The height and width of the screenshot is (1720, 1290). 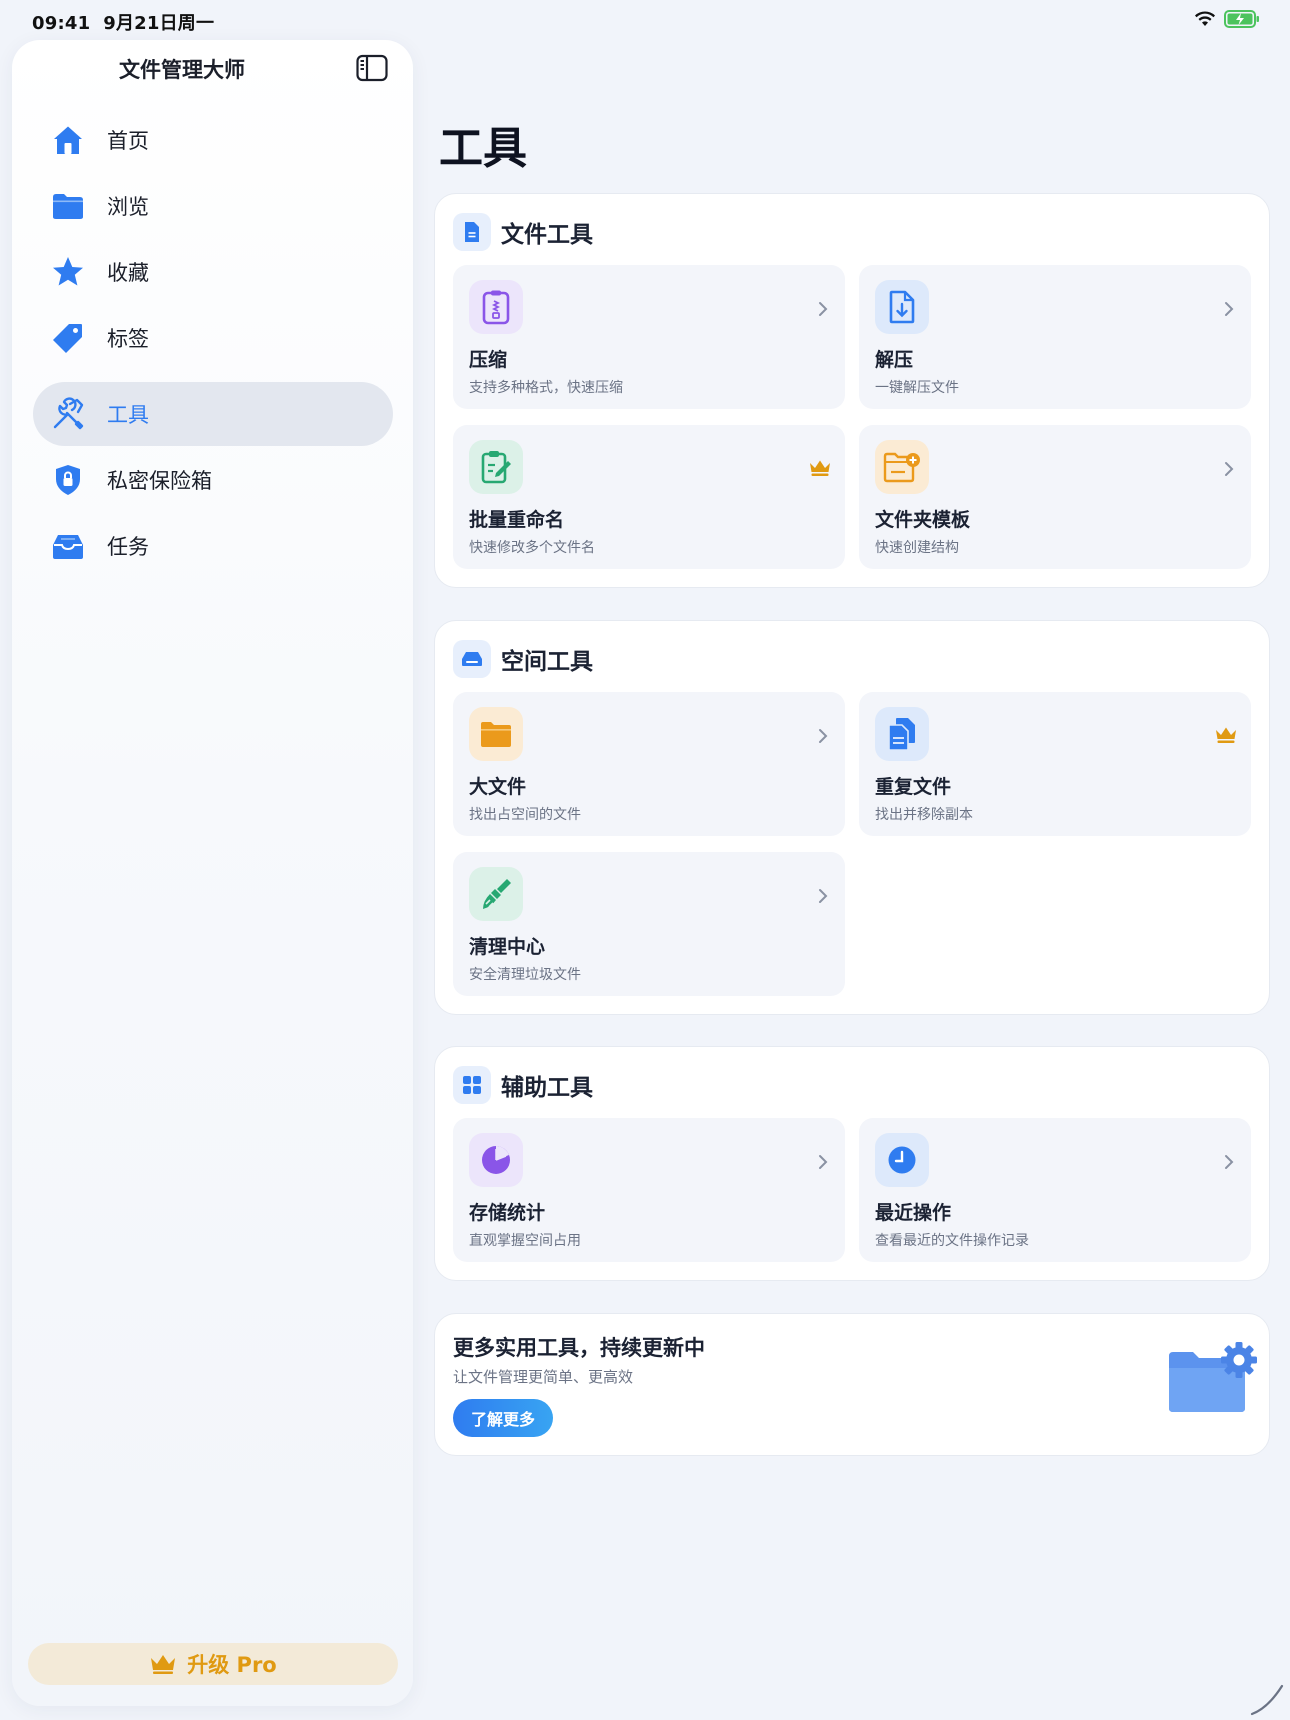 What do you see at coordinates (128, 547) in the screenshot?
I see `sidebar-item-label: 任务` at bounding box center [128, 547].